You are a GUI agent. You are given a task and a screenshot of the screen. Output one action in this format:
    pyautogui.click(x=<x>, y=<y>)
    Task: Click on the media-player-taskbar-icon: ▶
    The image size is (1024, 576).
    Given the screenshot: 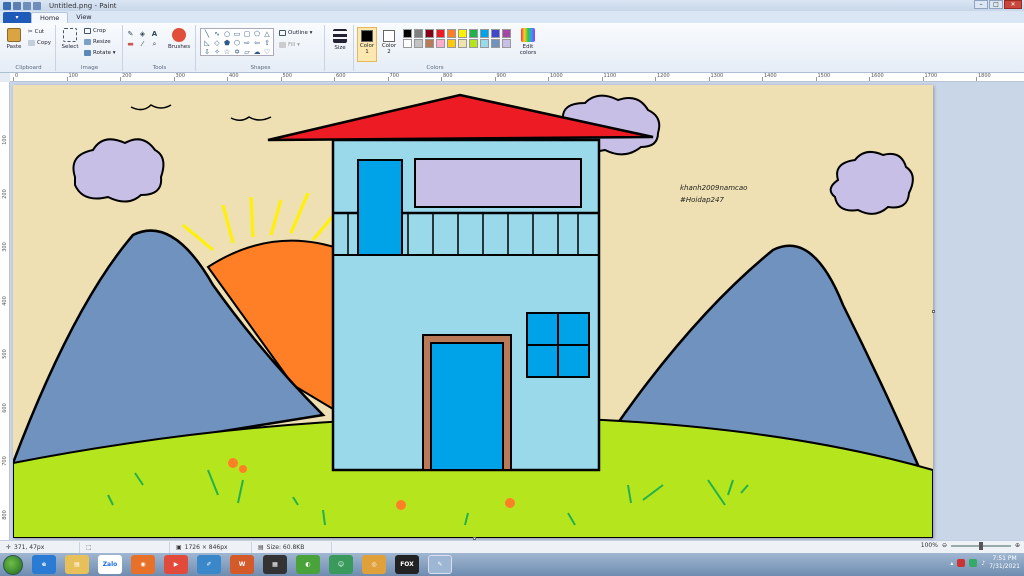 What is the action you would take?
    pyautogui.click(x=176, y=564)
    